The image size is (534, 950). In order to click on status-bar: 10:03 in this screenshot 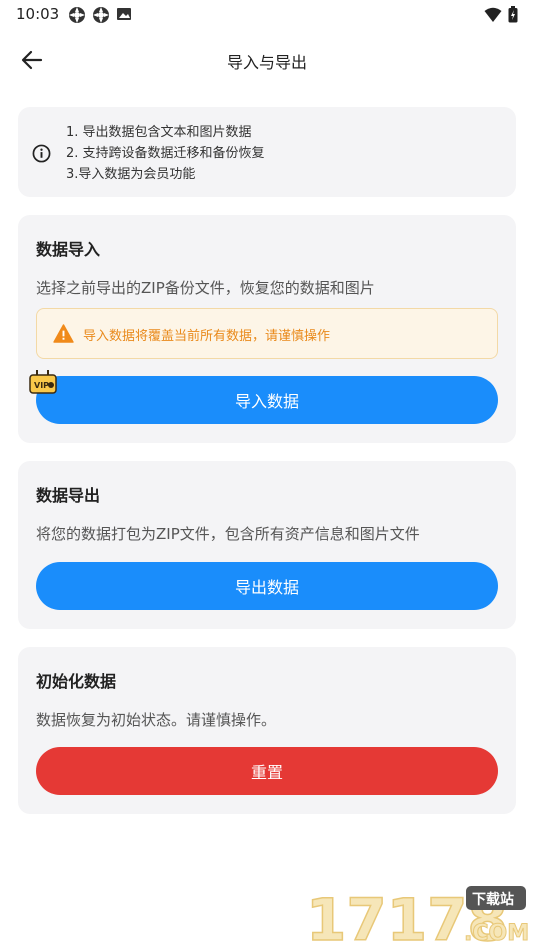, I will do `click(267, 15)`.